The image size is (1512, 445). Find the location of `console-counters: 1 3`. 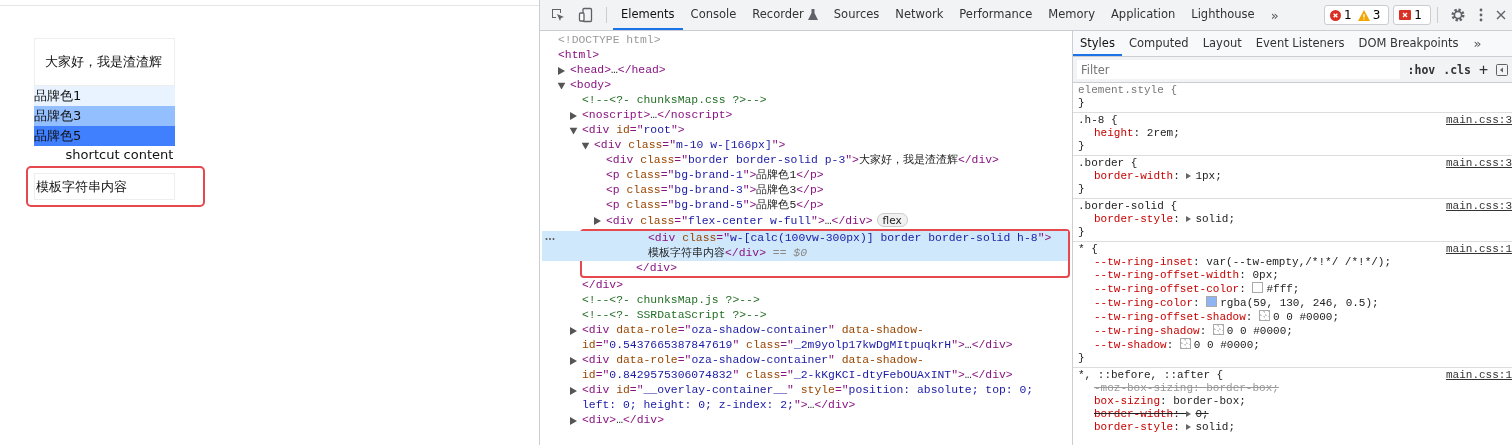

console-counters: 1 3 is located at coordinates (1357, 15).